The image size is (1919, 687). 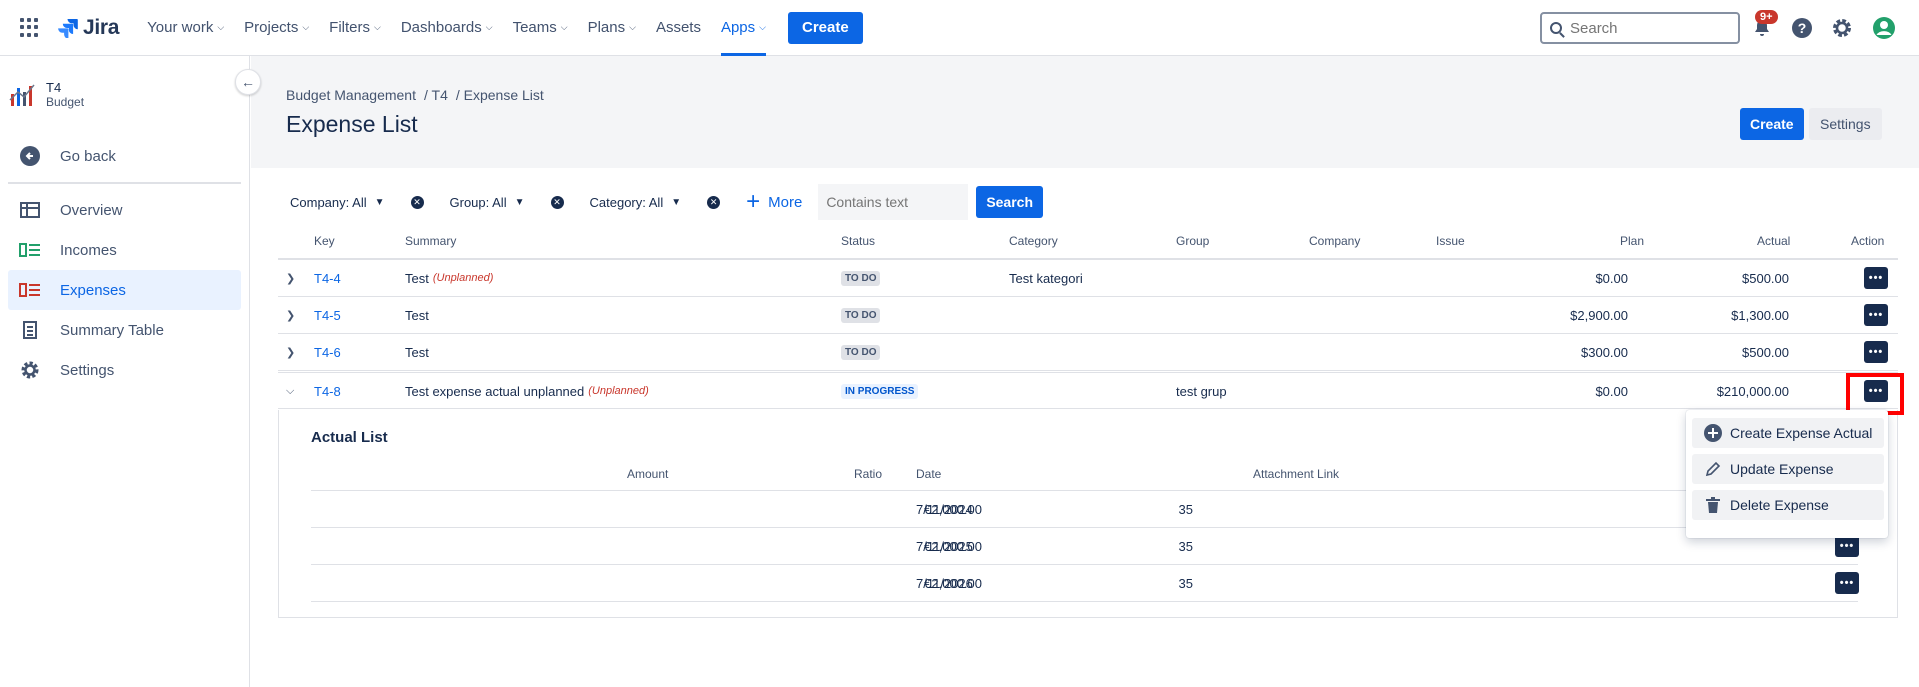 I want to click on highlight-box, so click(x=1875, y=394).